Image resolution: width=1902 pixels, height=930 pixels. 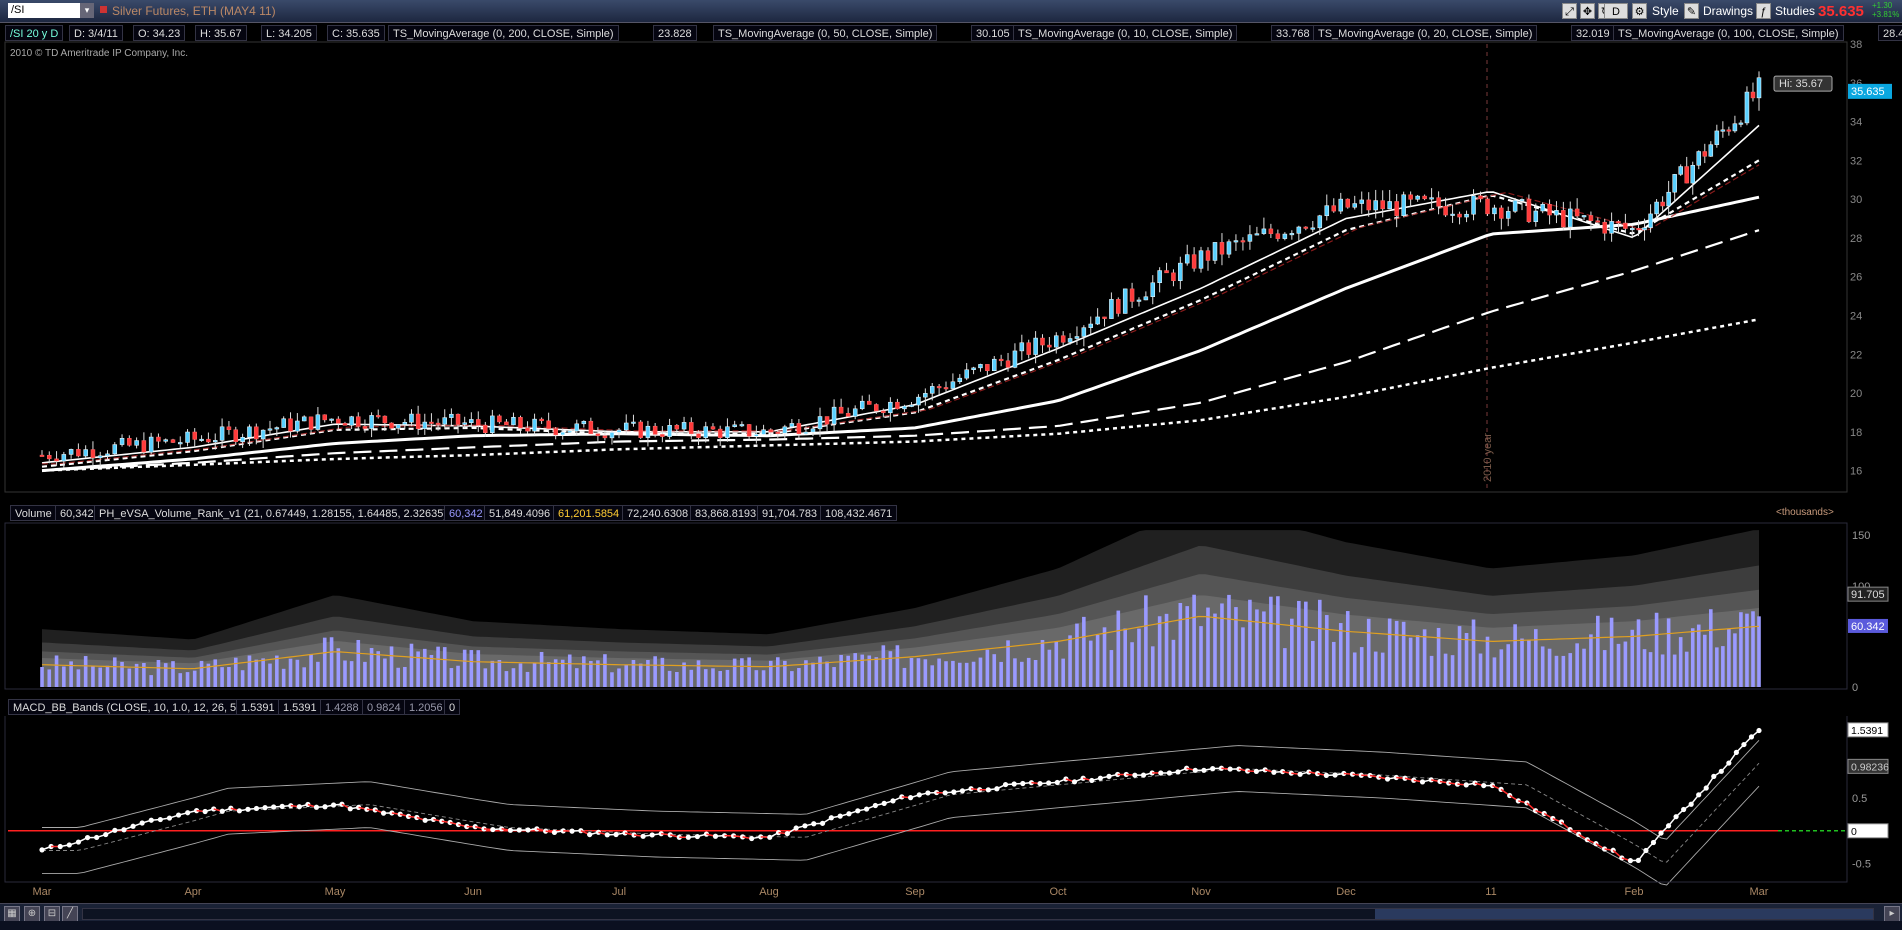 What do you see at coordinates (1624, 914) in the screenshot?
I see `scrollbar-thumb` at bounding box center [1624, 914].